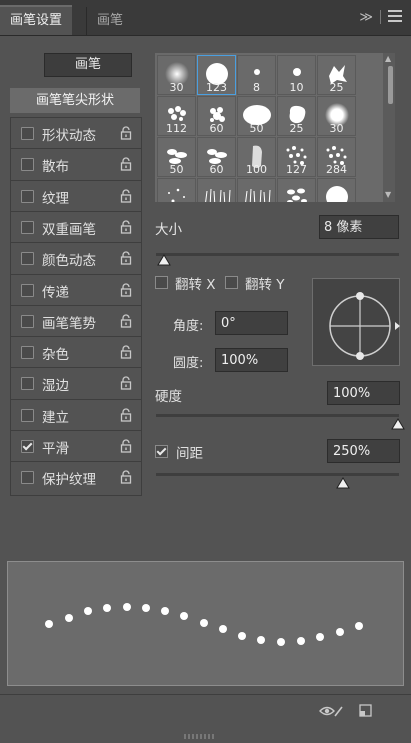  Describe the element at coordinates (75, 100) in the screenshot. I see `brush-tip-shape-item: 画笔笔尖形状` at that location.